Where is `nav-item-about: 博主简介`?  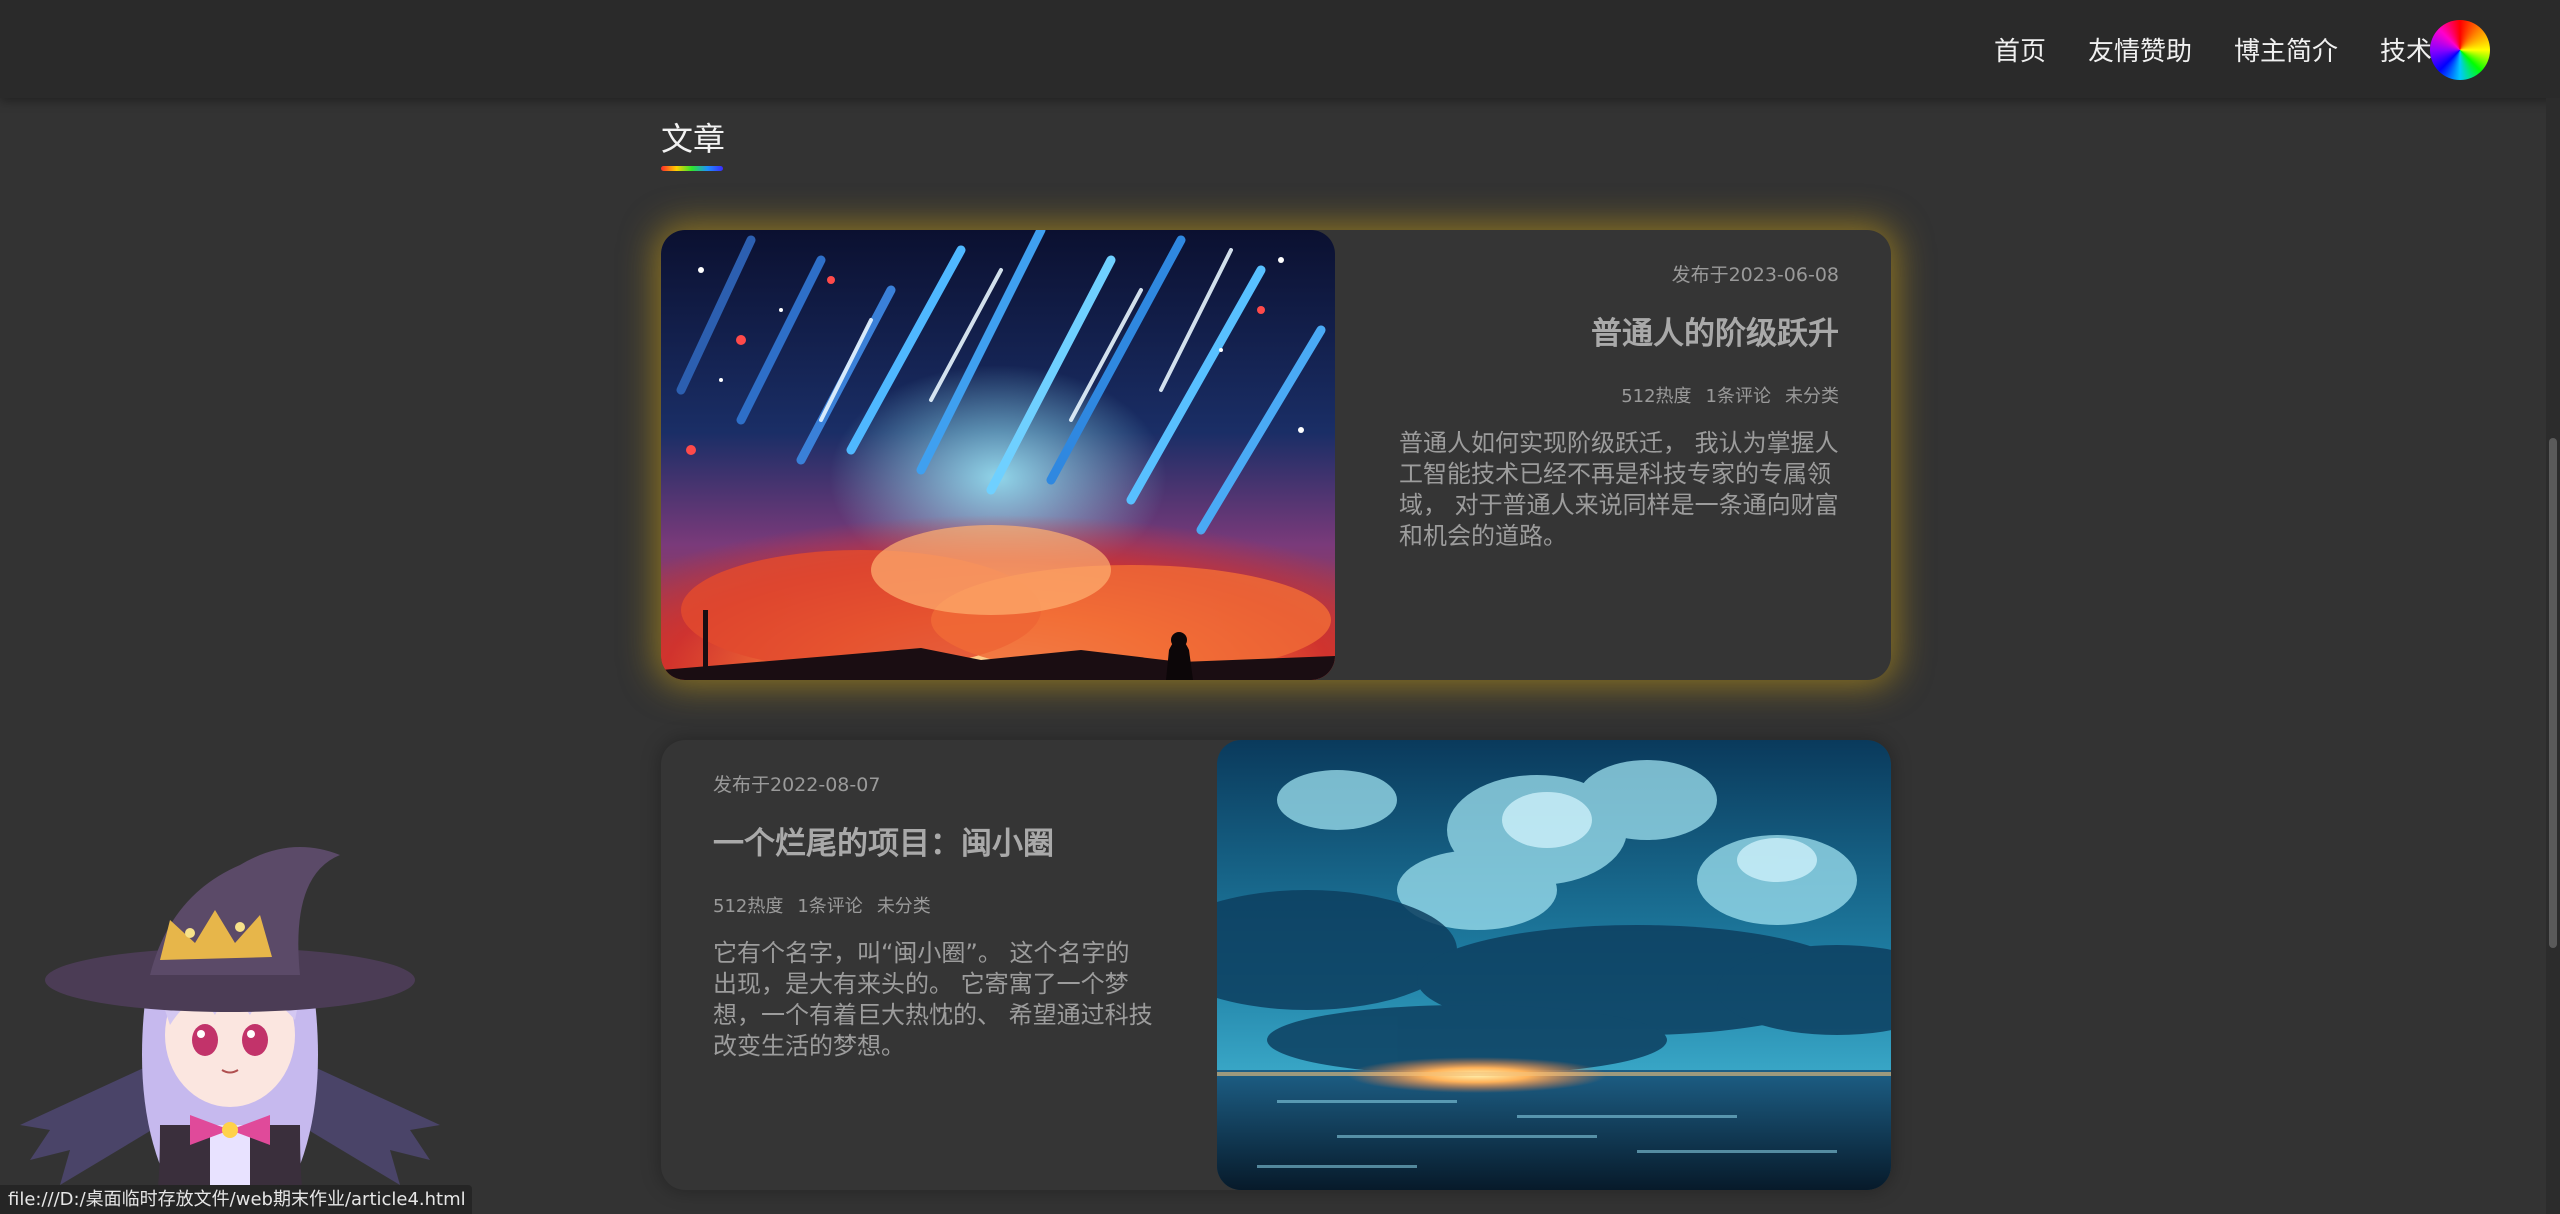 nav-item-about: 博主简介 is located at coordinates (2286, 49).